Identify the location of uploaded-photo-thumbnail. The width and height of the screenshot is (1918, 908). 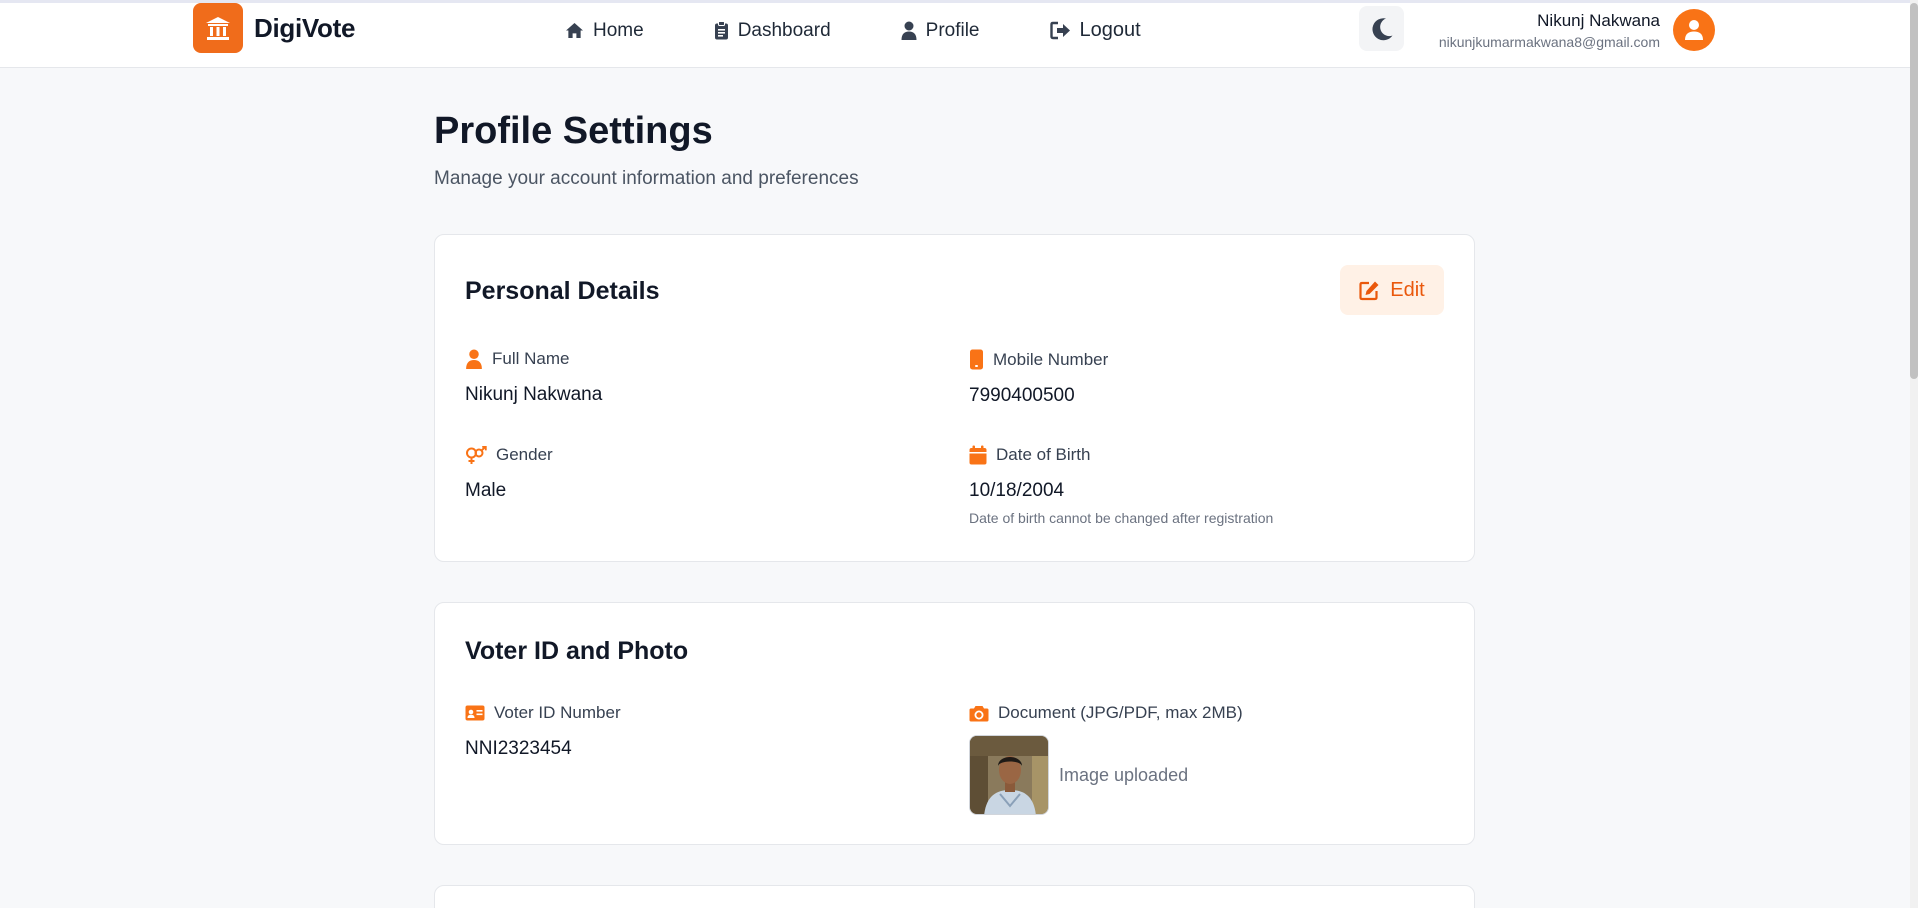
(1009, 775).